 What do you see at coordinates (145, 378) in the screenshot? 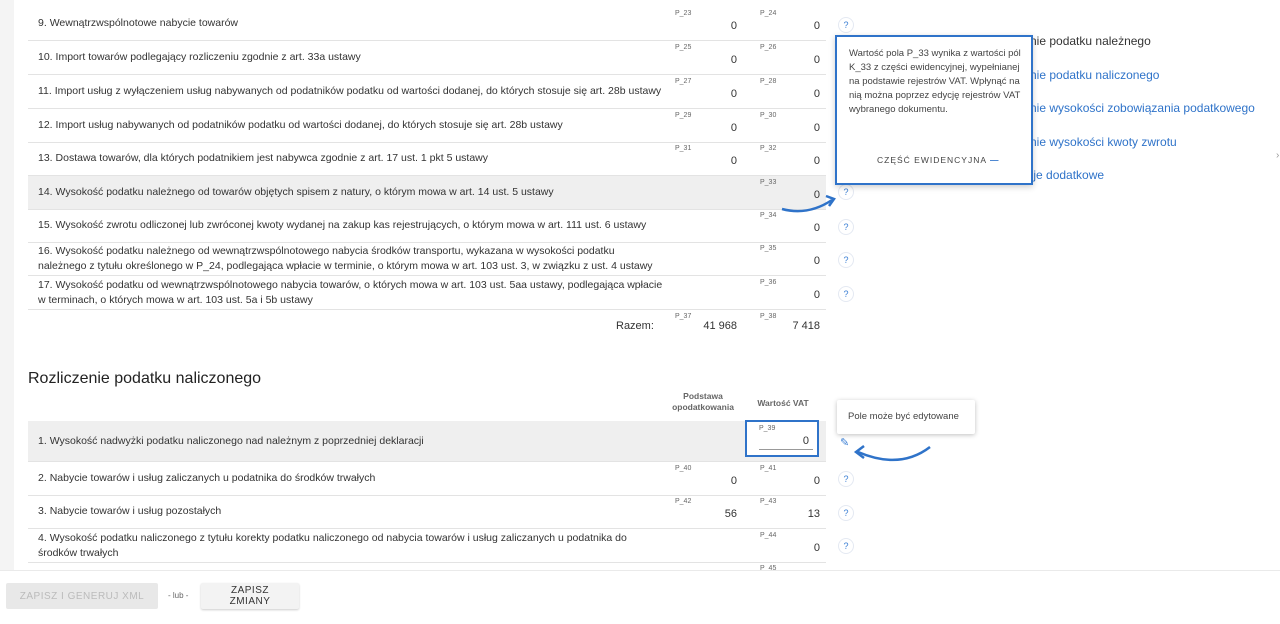
I see `section-title-input-vat: Rozliczenie podatku naliczonego` at bounding box center [145, 378].